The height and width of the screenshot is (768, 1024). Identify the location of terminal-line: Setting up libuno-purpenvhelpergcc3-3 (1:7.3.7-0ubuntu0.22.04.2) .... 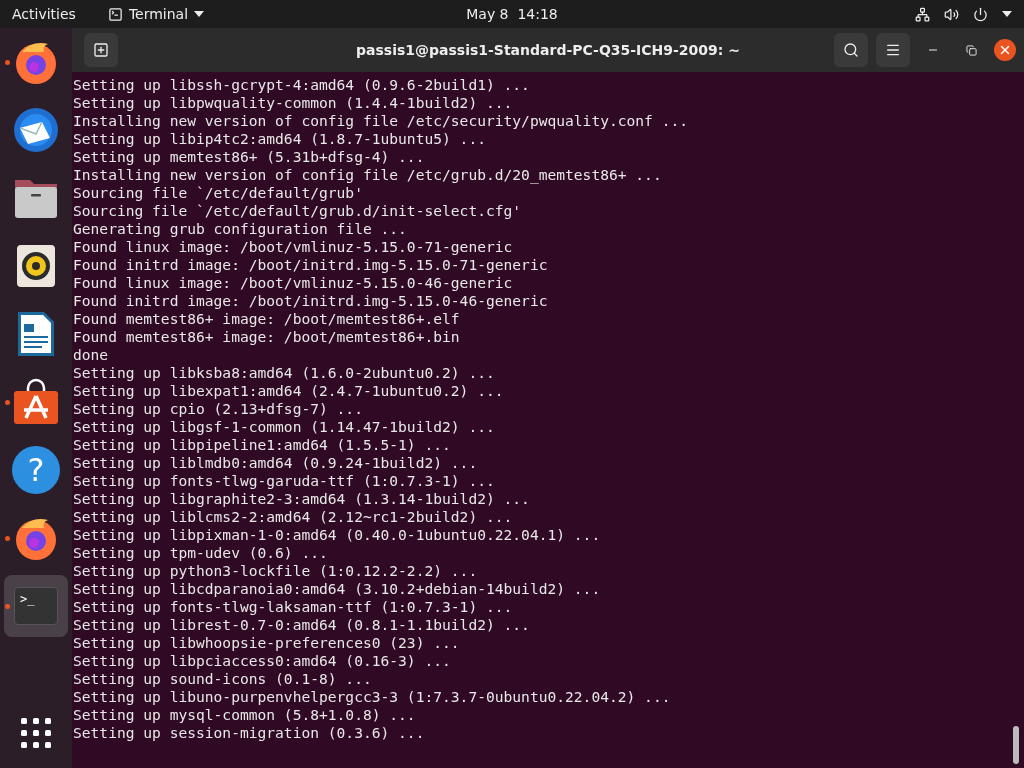
(372, 697).